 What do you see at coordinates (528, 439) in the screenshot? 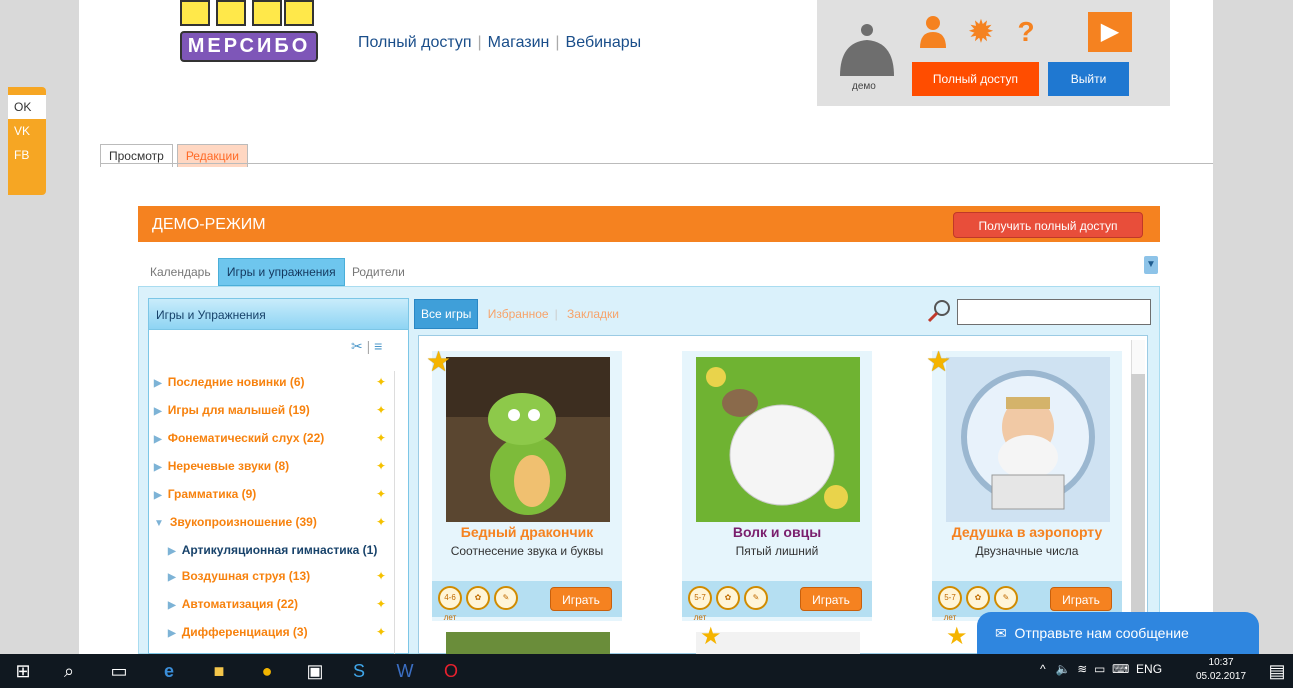
I see `game-thumbnail-dragon` at bounding box center [528, 439].